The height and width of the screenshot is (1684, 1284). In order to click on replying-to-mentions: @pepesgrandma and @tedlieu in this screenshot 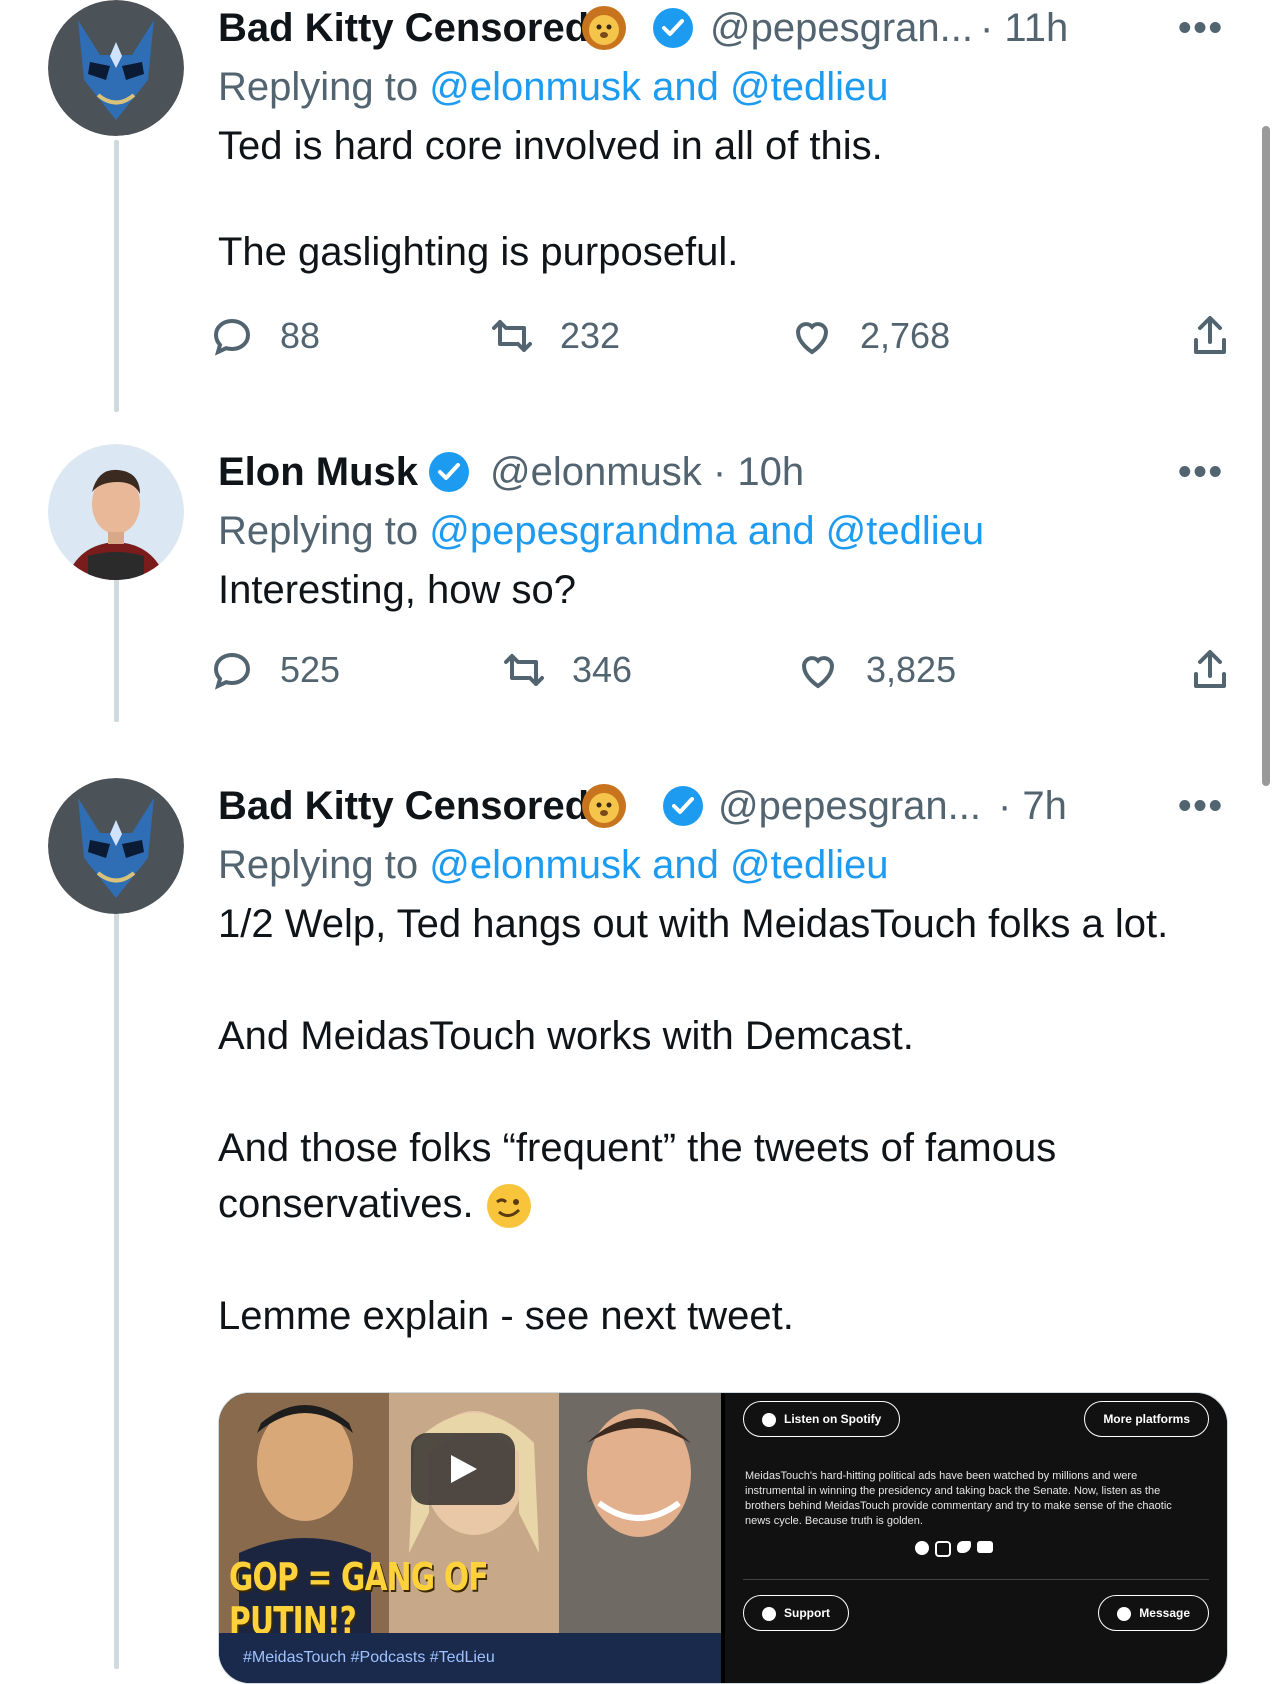, I will do `click(706, 531)`.